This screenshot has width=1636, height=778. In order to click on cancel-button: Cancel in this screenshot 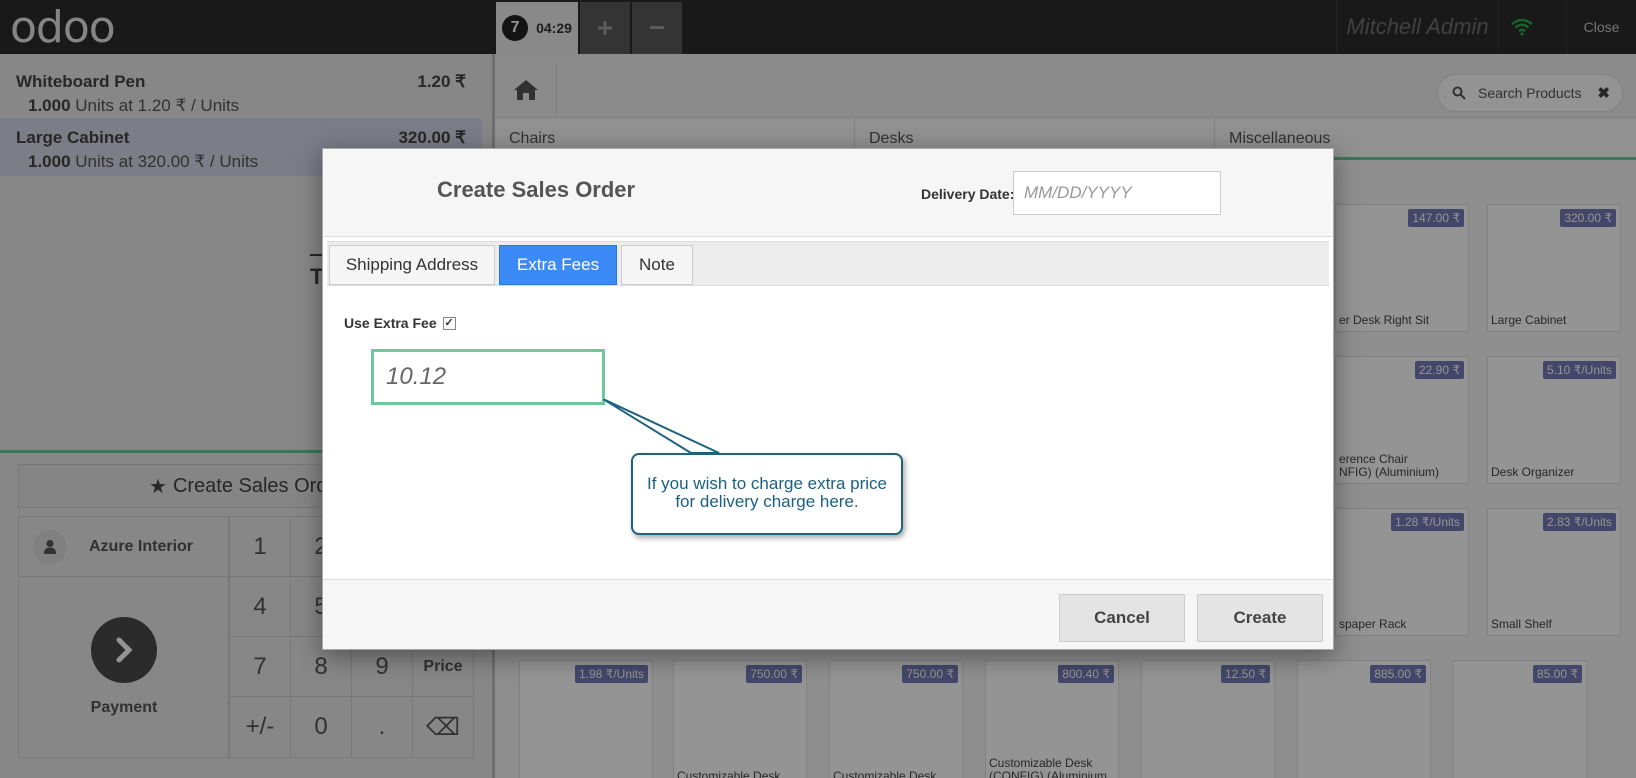, I will do `click(1122, 618)`.